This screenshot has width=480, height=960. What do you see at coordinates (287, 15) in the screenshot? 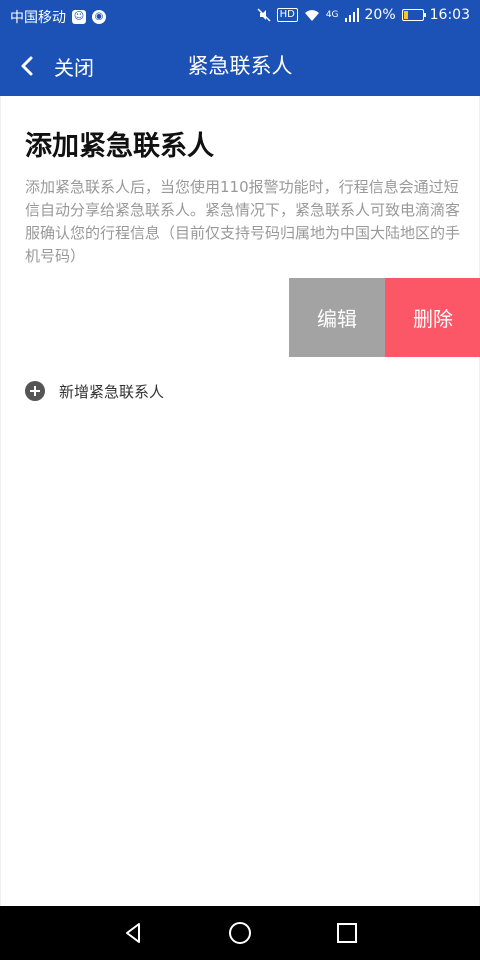
I see `hd-icon: HD` at bounding box center [287, 15].